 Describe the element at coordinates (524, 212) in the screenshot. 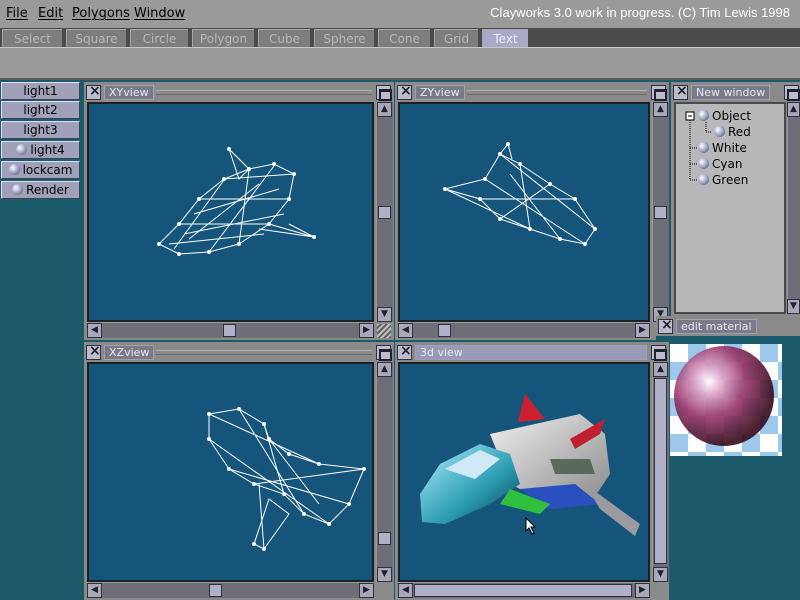

I see `zyview-canvas` at that location.